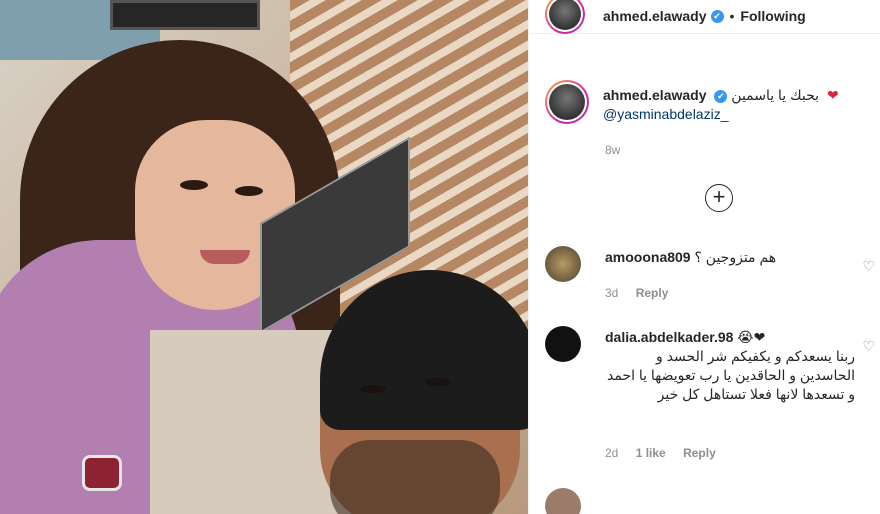  Describe the element at coordinates (719, 198) in the screenshot. I see `plus-circle-icon: +` at that location.